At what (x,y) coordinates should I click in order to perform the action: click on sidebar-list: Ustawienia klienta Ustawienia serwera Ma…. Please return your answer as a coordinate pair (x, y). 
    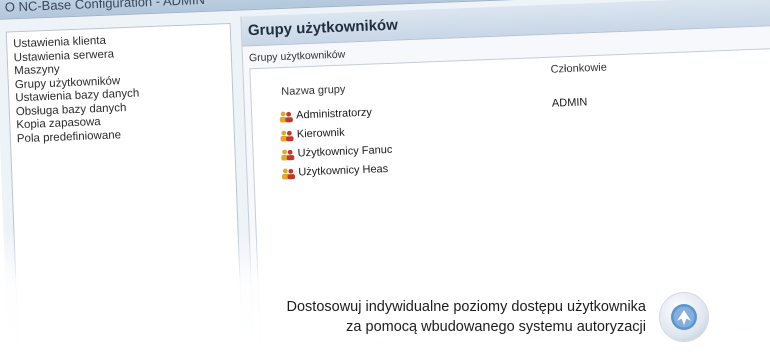
    Looking at the image, I should click on (120, 85).